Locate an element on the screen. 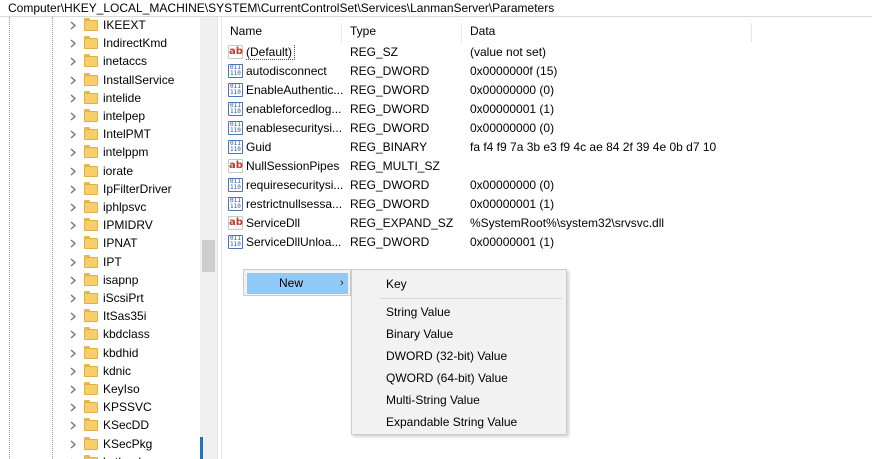 This screenshot has height=459, width=872. menu-separator is located at coordinates (471, 298).